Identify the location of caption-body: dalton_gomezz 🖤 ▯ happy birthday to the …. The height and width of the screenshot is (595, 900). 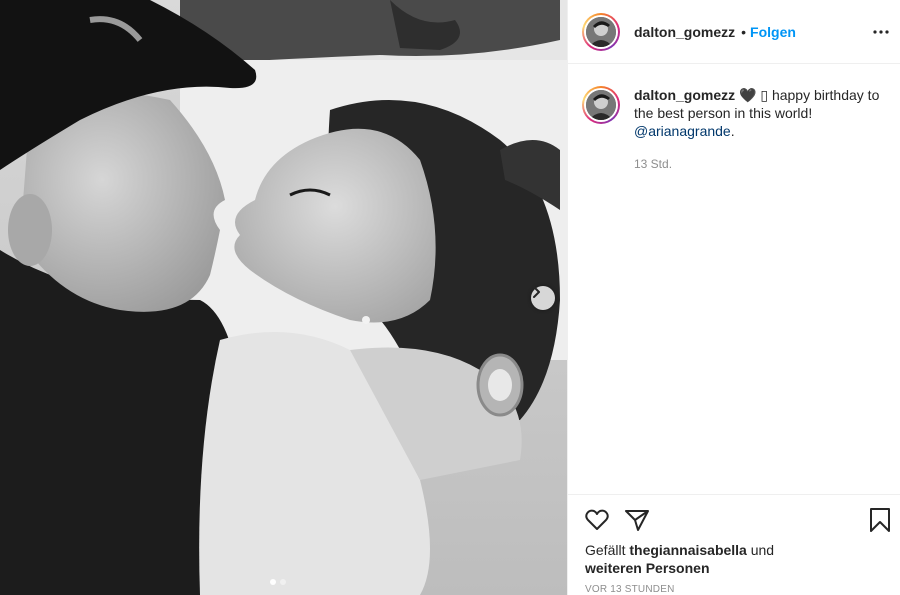
(759, 129).